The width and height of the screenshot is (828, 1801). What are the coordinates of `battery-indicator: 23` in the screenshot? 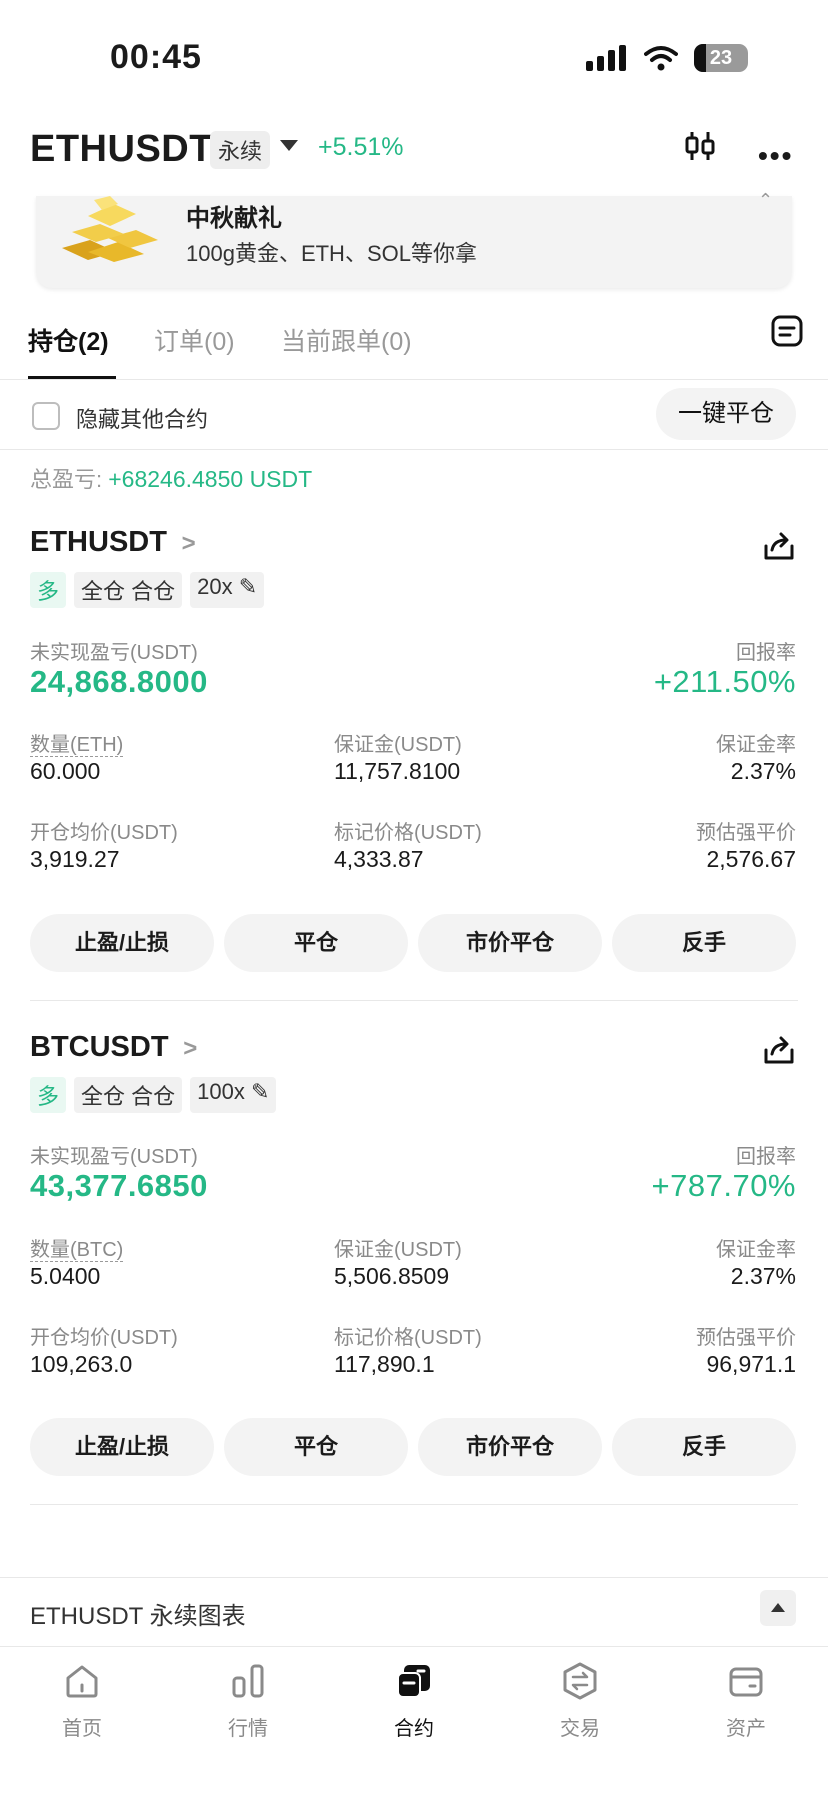 It's located at (721, 58).